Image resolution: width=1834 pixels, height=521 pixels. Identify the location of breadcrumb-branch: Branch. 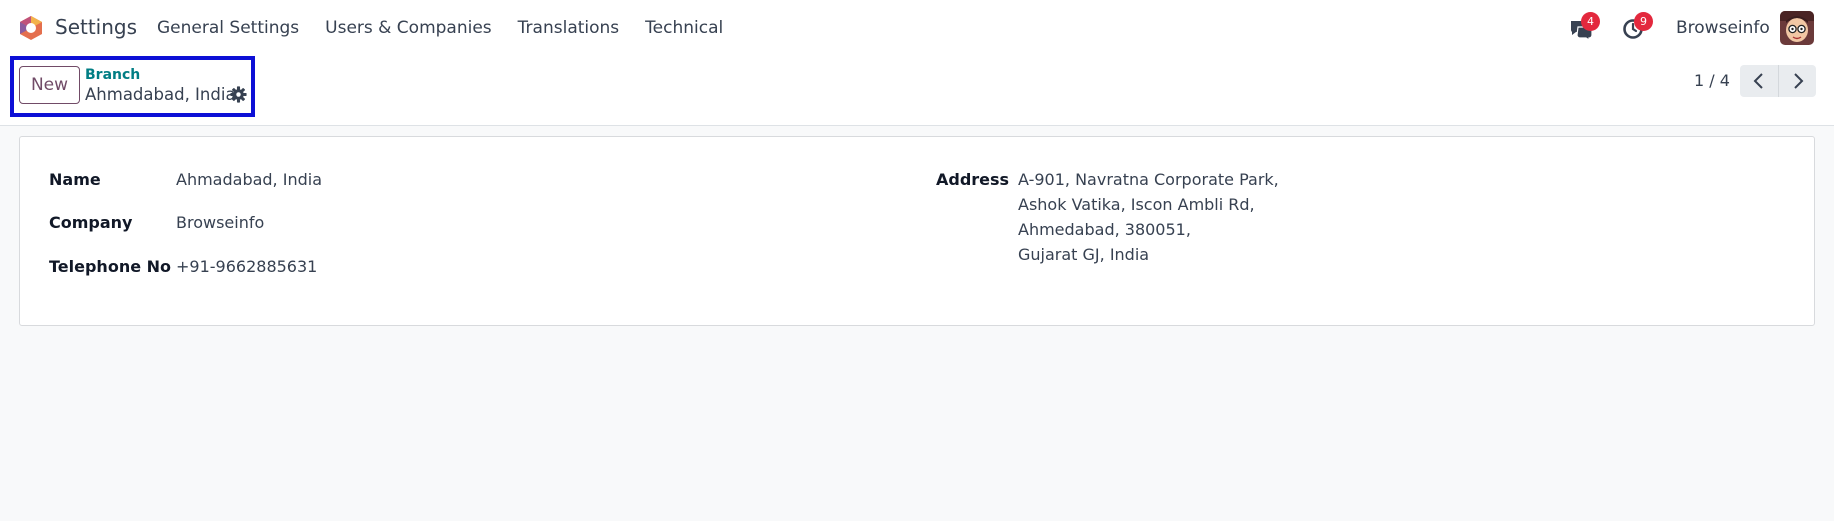
(112, 75).